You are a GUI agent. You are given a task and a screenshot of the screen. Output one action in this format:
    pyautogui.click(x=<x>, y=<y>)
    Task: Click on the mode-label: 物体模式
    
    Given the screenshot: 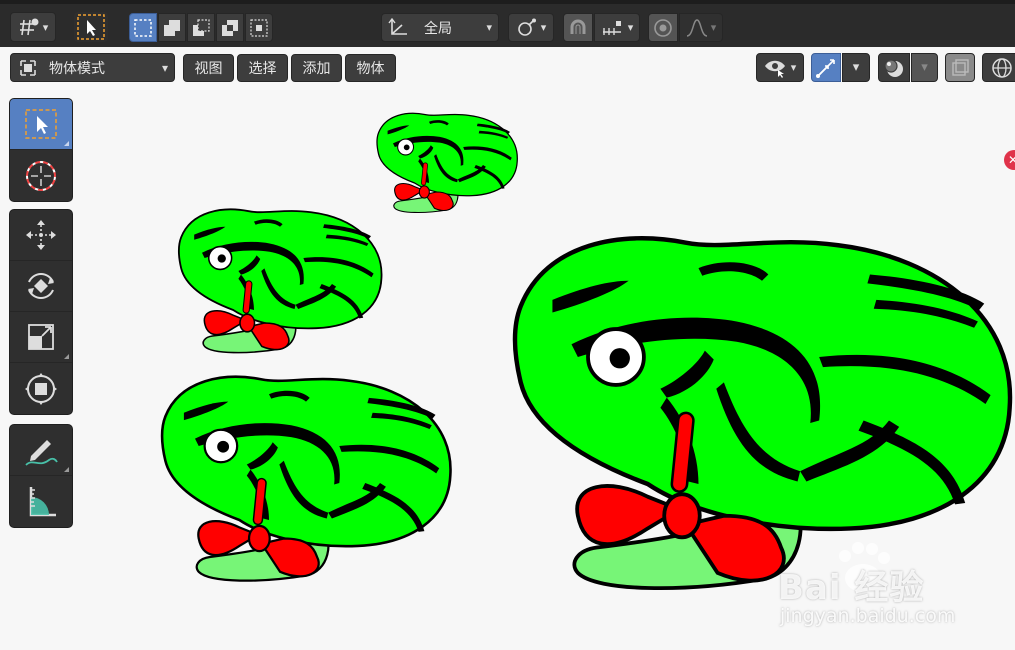 What is the action you would take?
    pyautogui.click(x=77, y=68)
    